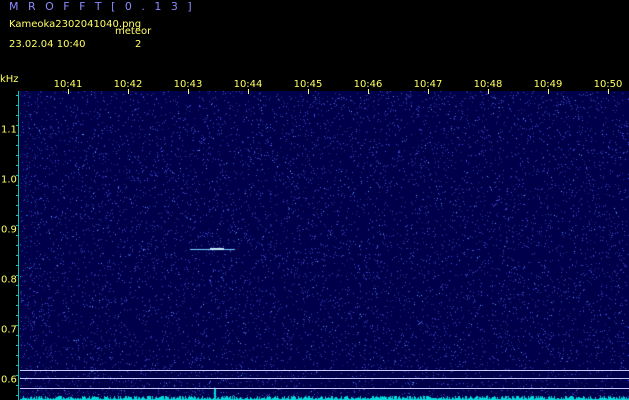 This screenshot has width=629, height=400. Describe the element at coordinates (102, 6) in the screenshot. I see `app-title: M R O F F T [ 0 . 1 3 ]` at that location.